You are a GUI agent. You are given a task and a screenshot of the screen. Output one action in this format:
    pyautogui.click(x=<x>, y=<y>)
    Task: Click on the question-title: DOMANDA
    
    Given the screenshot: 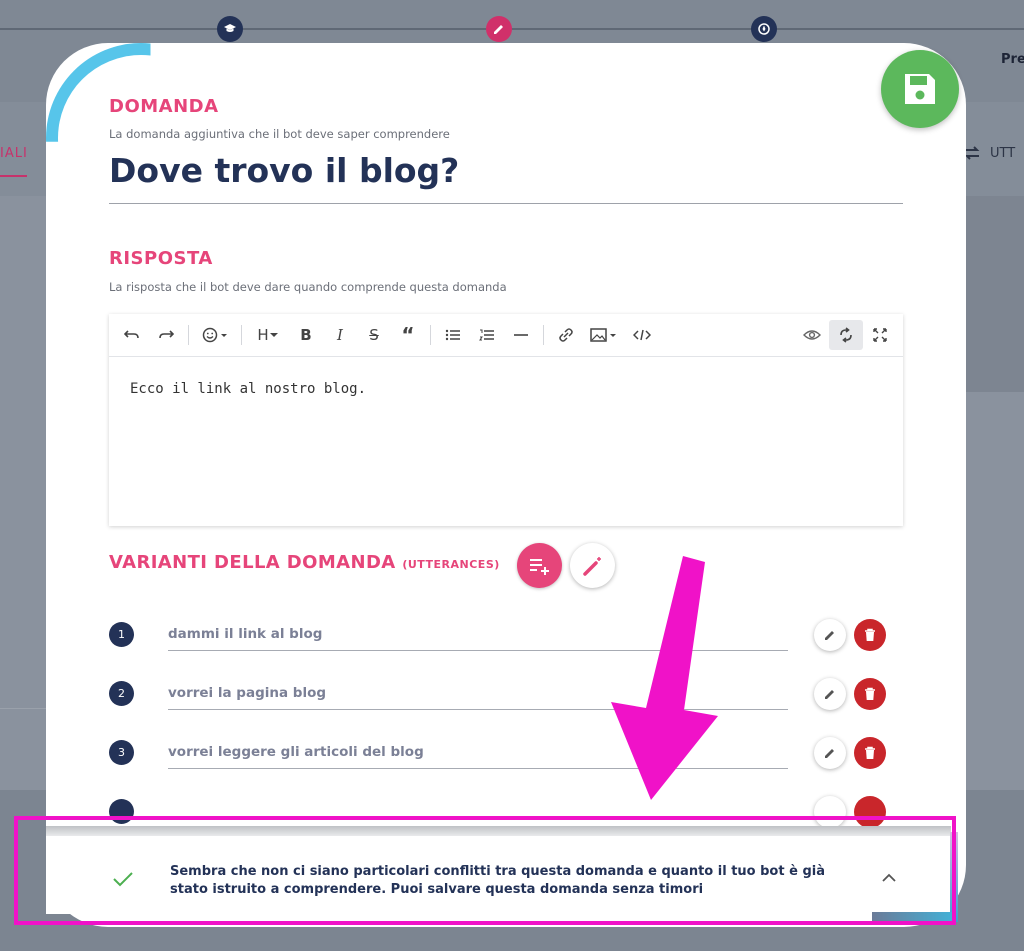 What is the action you would take?
    pyautogui.click(x=164, y=106)
    